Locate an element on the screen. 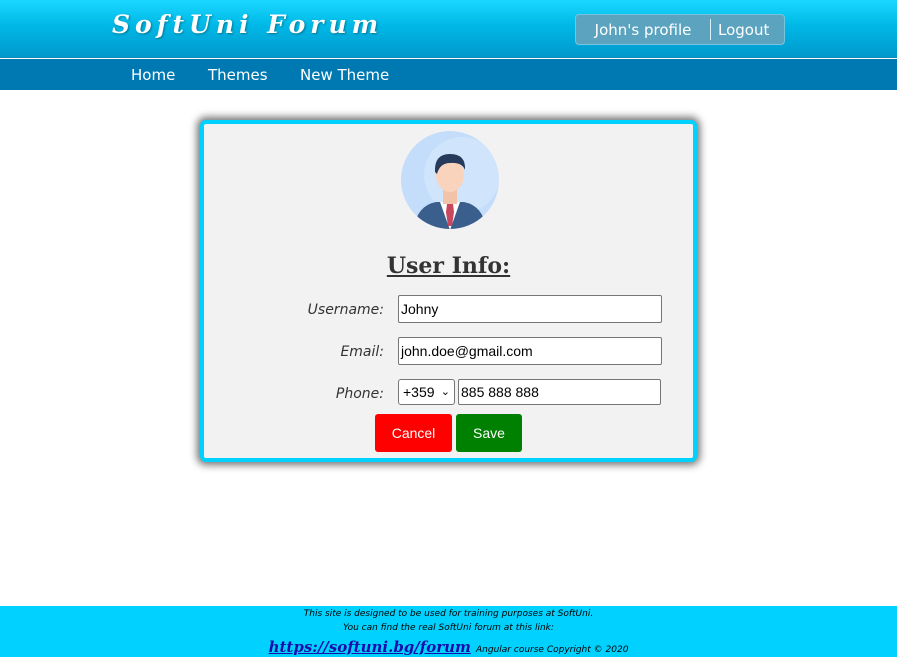 This screenshot has height=657, width=897. email-label: Email: is located at coordinates (362, 352).